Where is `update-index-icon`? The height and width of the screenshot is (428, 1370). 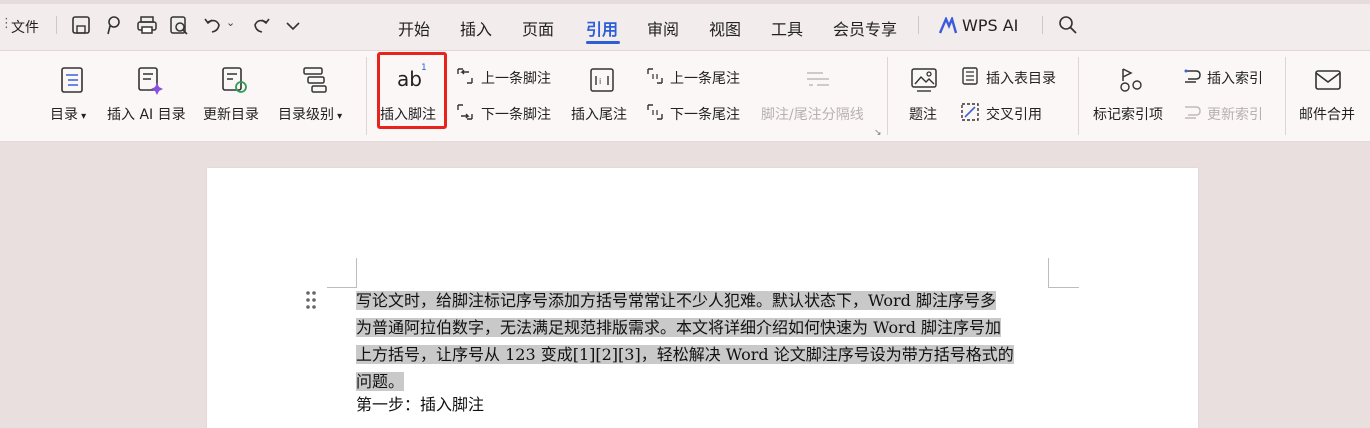 update-index-icon is located at coordinates (1193, 112).